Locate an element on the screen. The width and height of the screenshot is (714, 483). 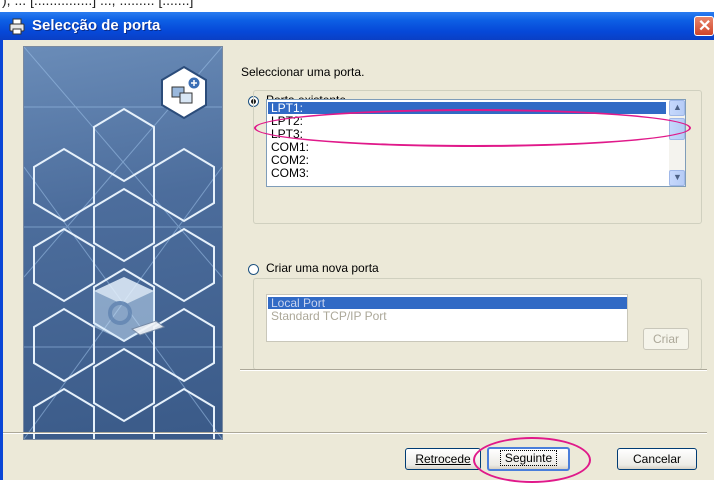
back-button-label: Retrocede is located at coordinates (443, 459).